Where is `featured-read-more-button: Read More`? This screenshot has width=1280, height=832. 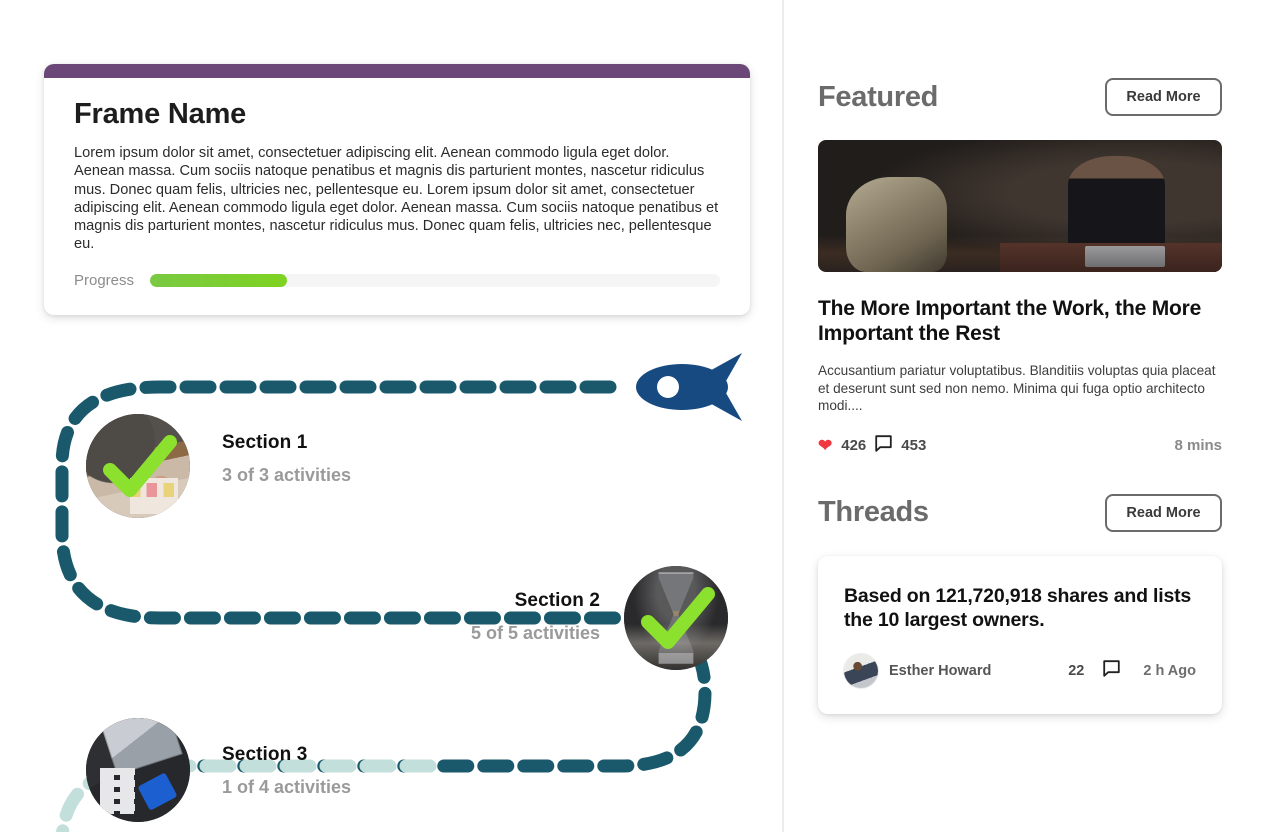 featured-read-more-button: Read More is located at coordinates (1163, 97).